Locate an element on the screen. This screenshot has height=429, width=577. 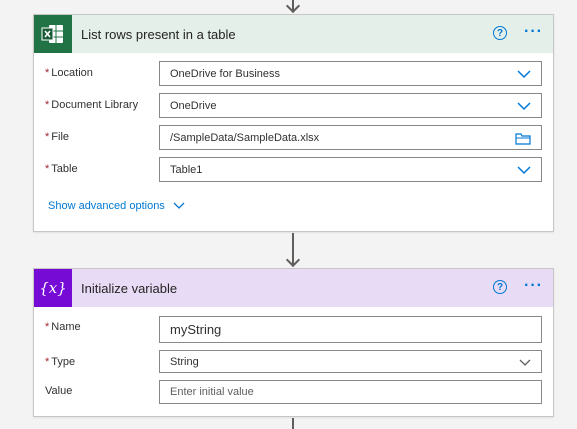
show-advanced-options-label: Show advanced options is located at coordinates (106, 206).